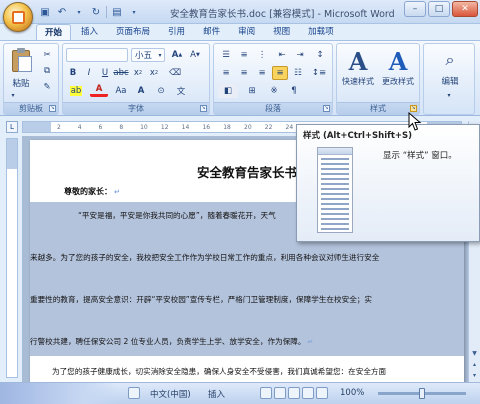  I want to click on paragraph-launcher-icon: ↘, so click(326, 108).